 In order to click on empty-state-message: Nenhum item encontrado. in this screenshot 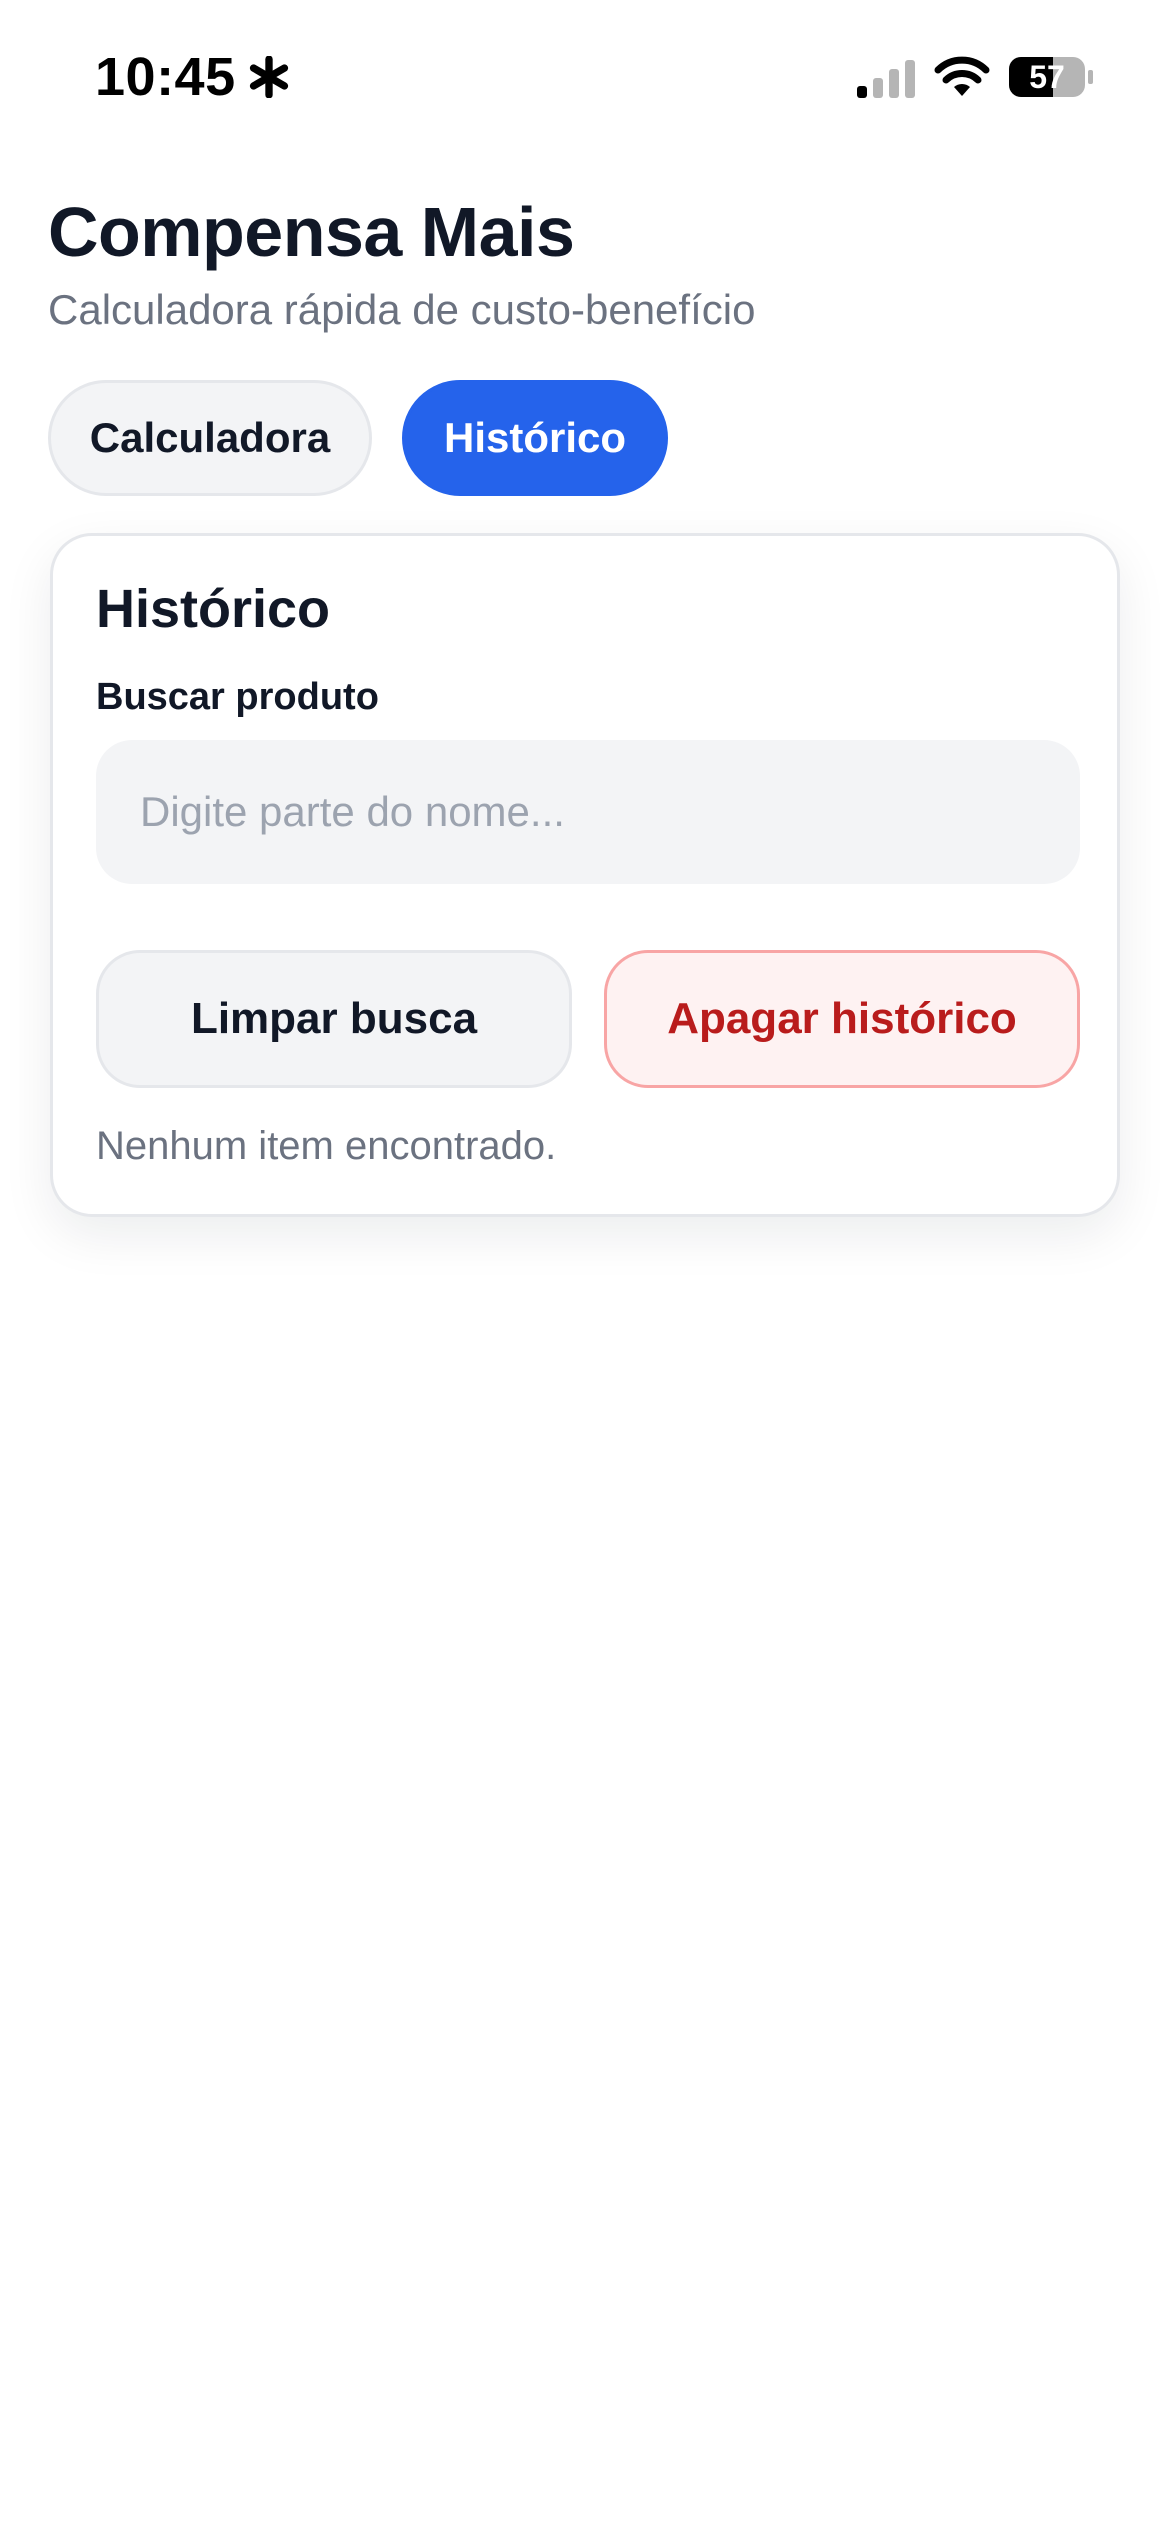, I will do `click(326, 1146)`.